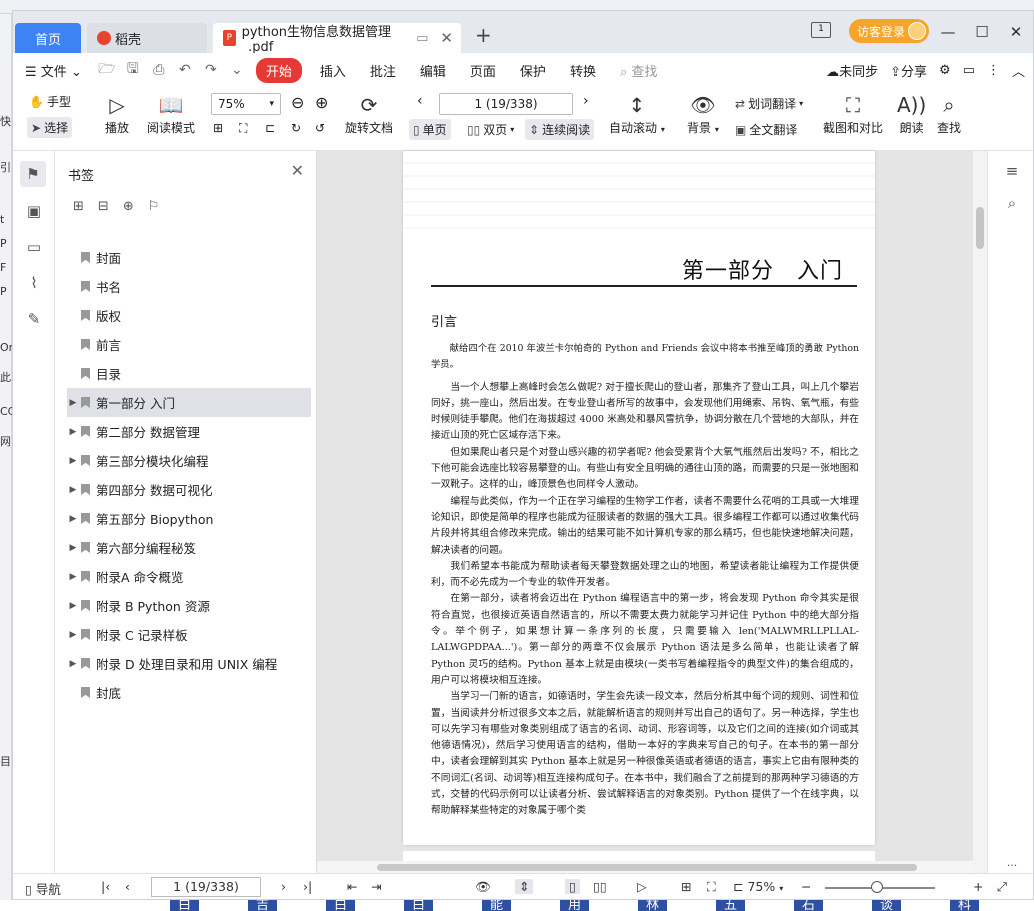  What do you see at coordinates (1018, 70) in the screenshot?
I see `collapse-ribbon-icon: ︿` at bounding box center [1018, 70].